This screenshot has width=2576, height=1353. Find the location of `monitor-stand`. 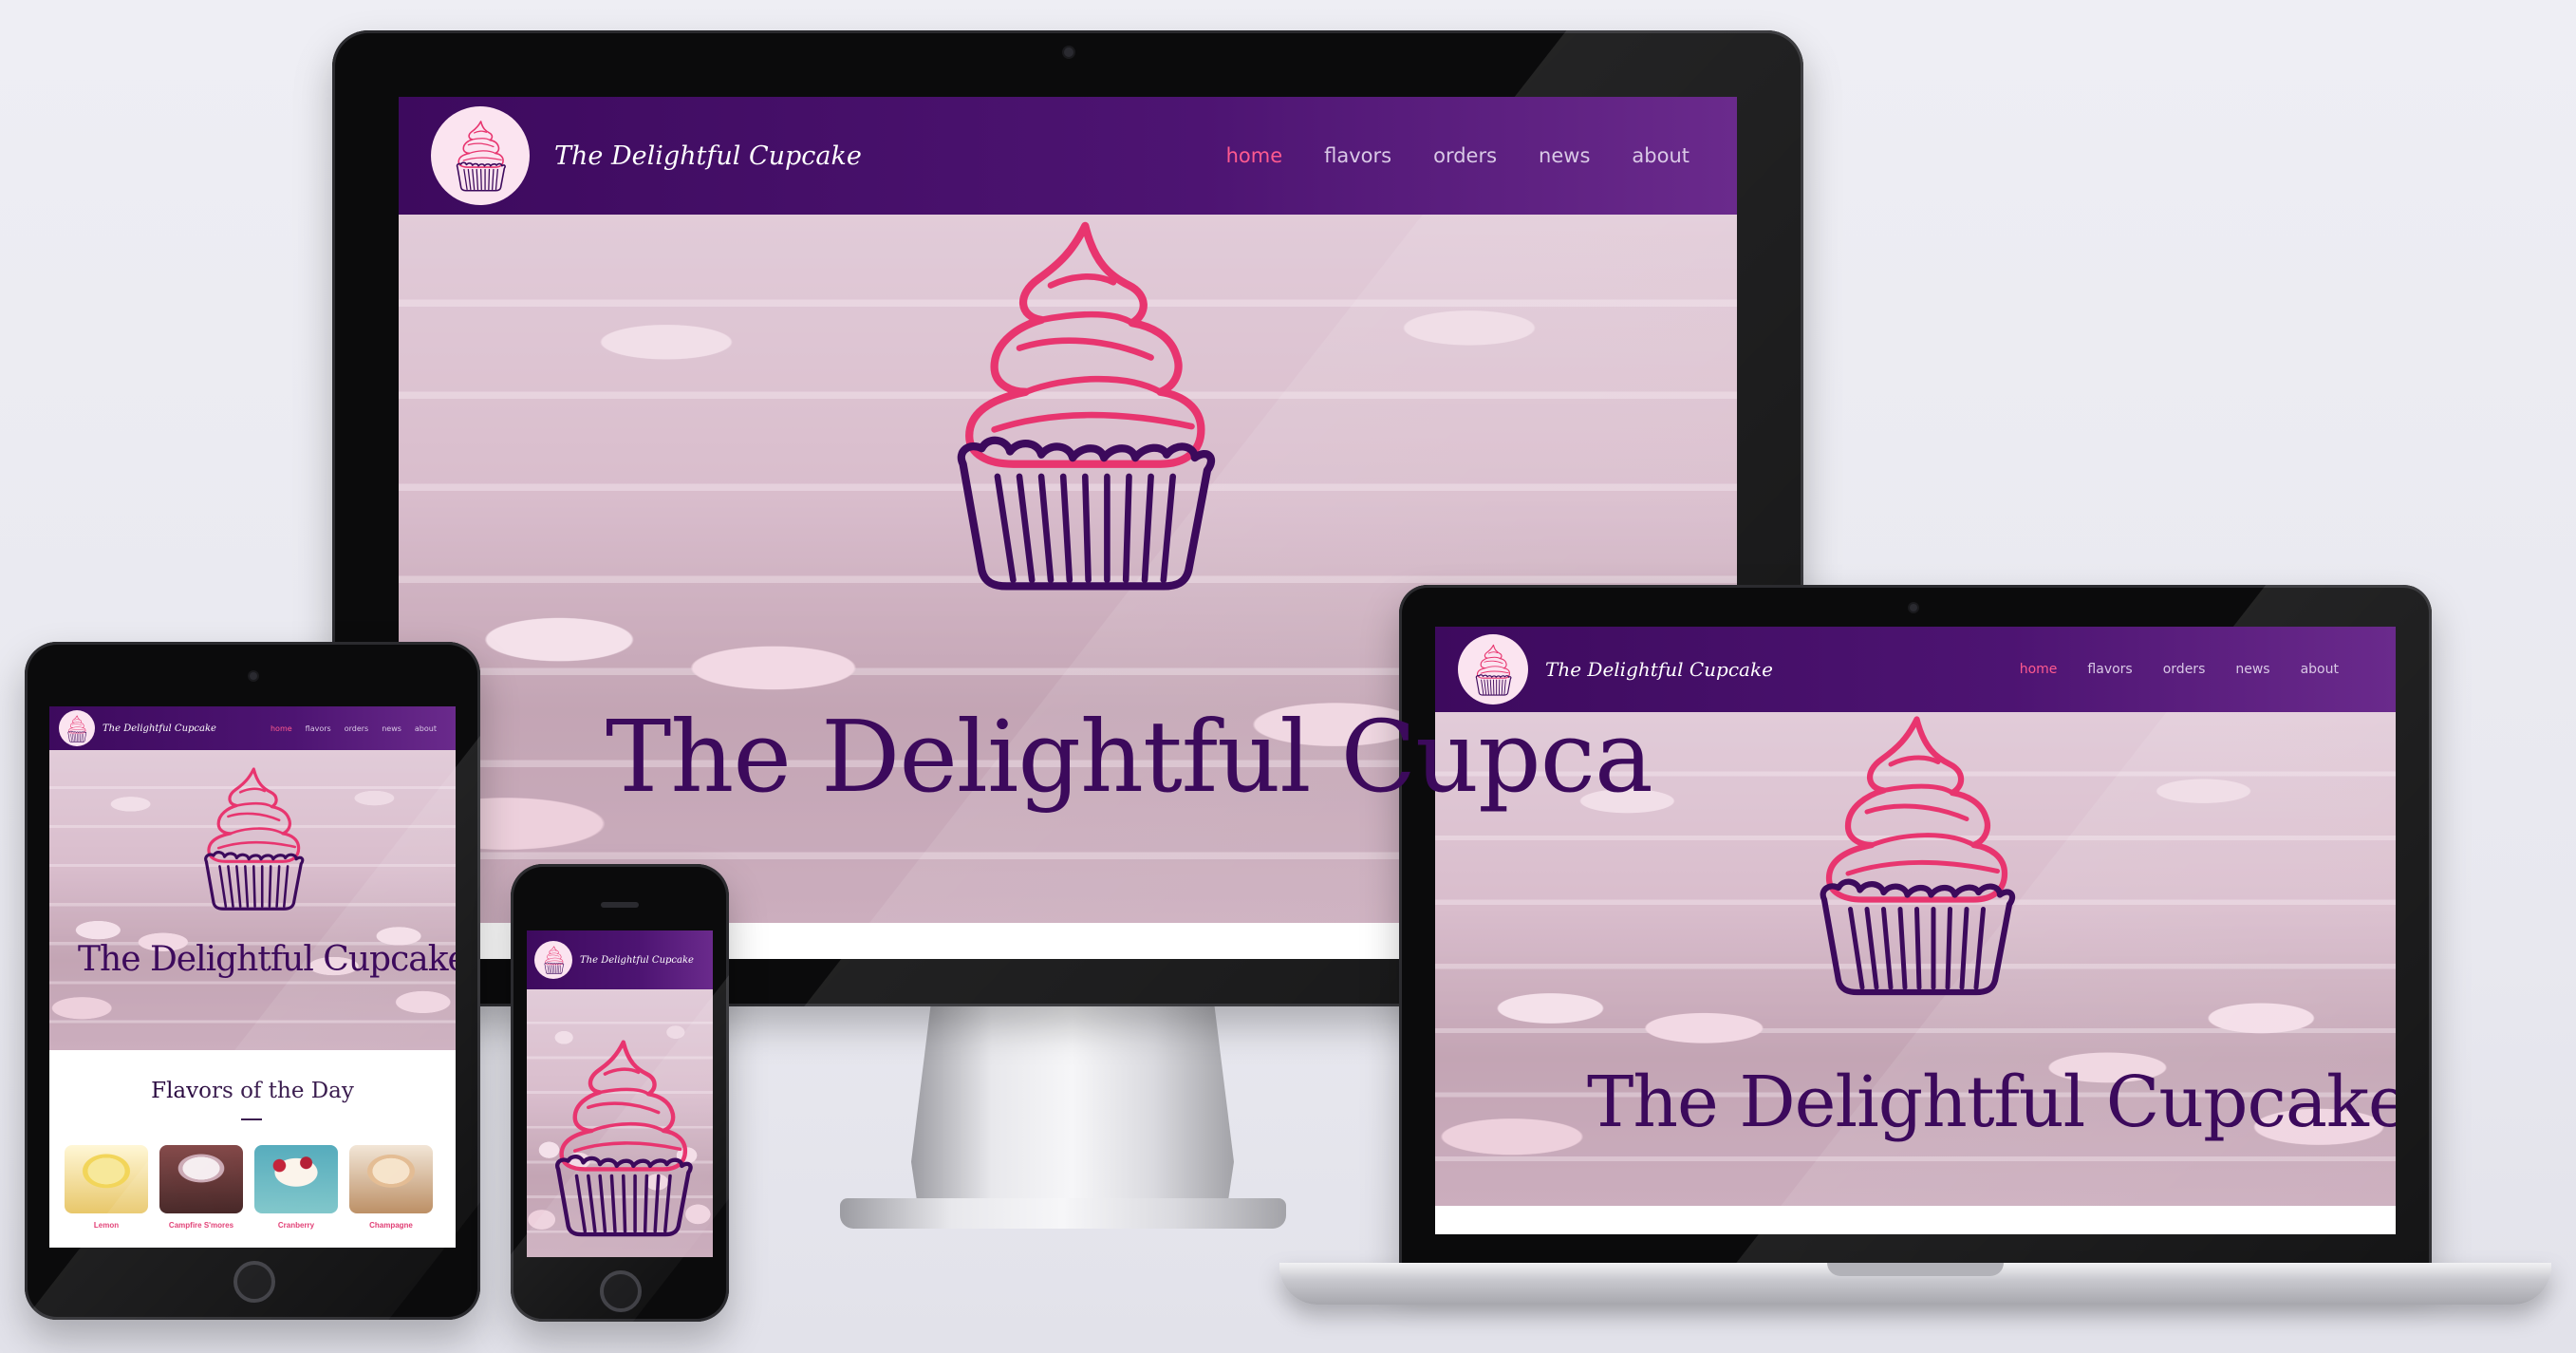

monitor-stand is located at coordinates (1072, 1106).